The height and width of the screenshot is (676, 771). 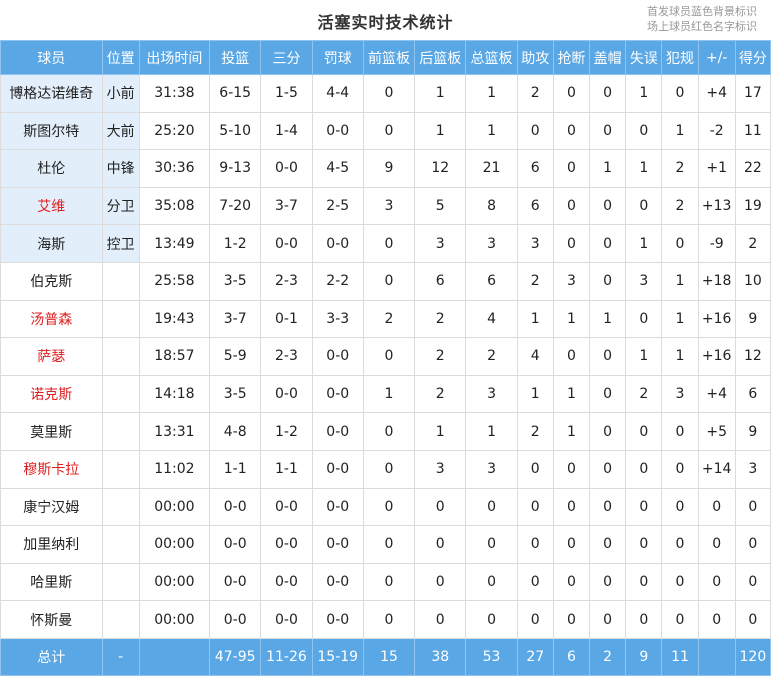 What do you see at coordinates (535, 57) in the screenshot?
I see `column-header-assists: 助攻` at bounding box center [535, 57].